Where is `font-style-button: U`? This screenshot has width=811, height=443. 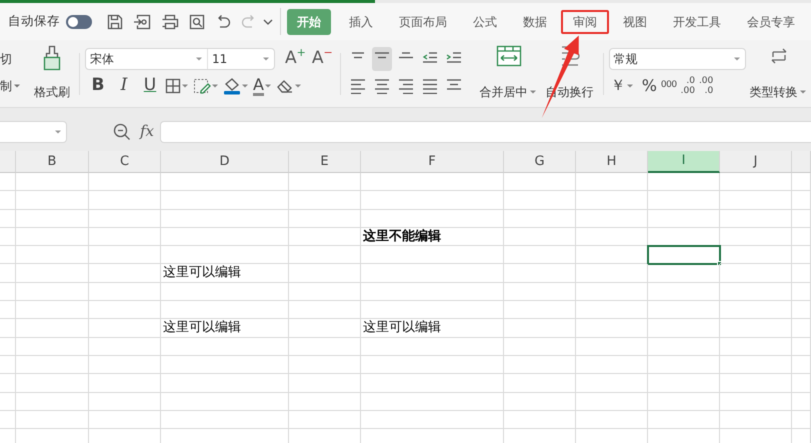 font-style-button: U is located at coordinates (150, 86).